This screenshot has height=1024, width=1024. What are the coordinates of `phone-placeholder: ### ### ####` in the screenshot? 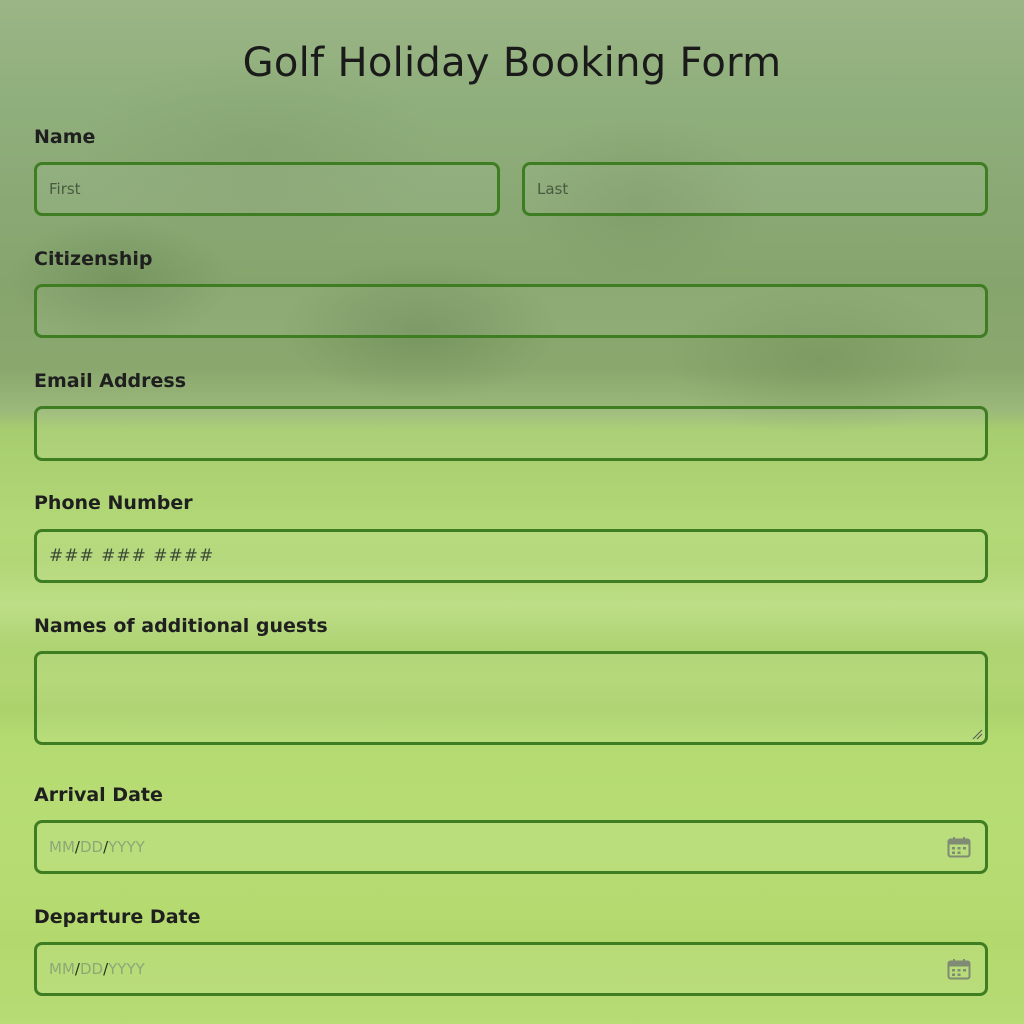 It's located at (132, 556).